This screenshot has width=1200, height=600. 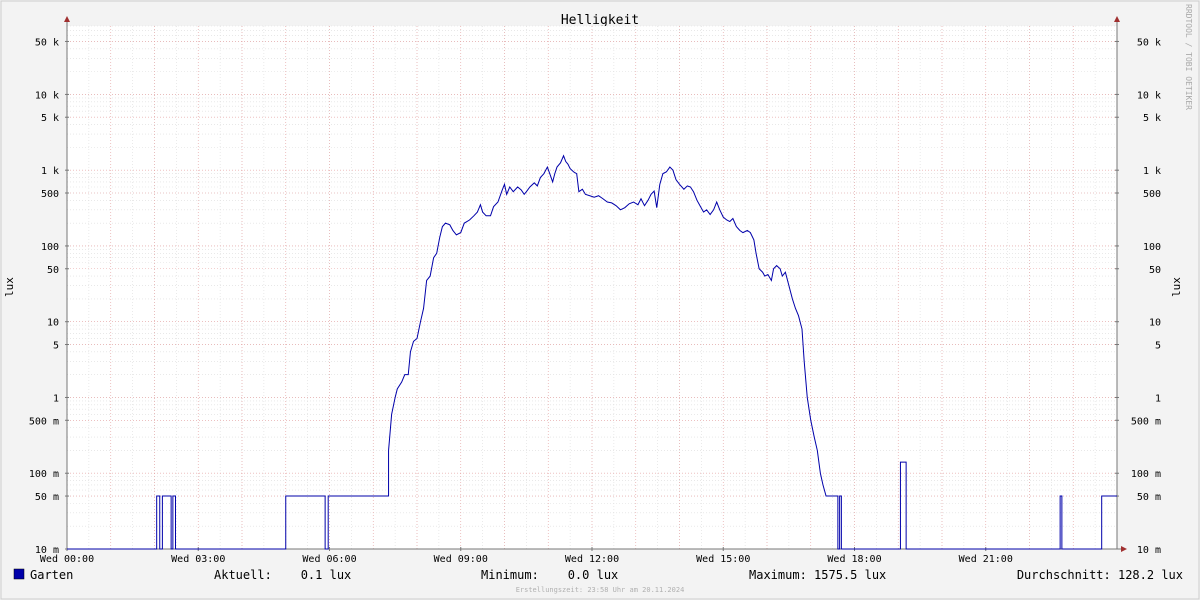 What do you see at coordinates (1146, 474) in the screenshot?
I see `y-tick-label-right: 100 m` at bounding box center [1146, 474].